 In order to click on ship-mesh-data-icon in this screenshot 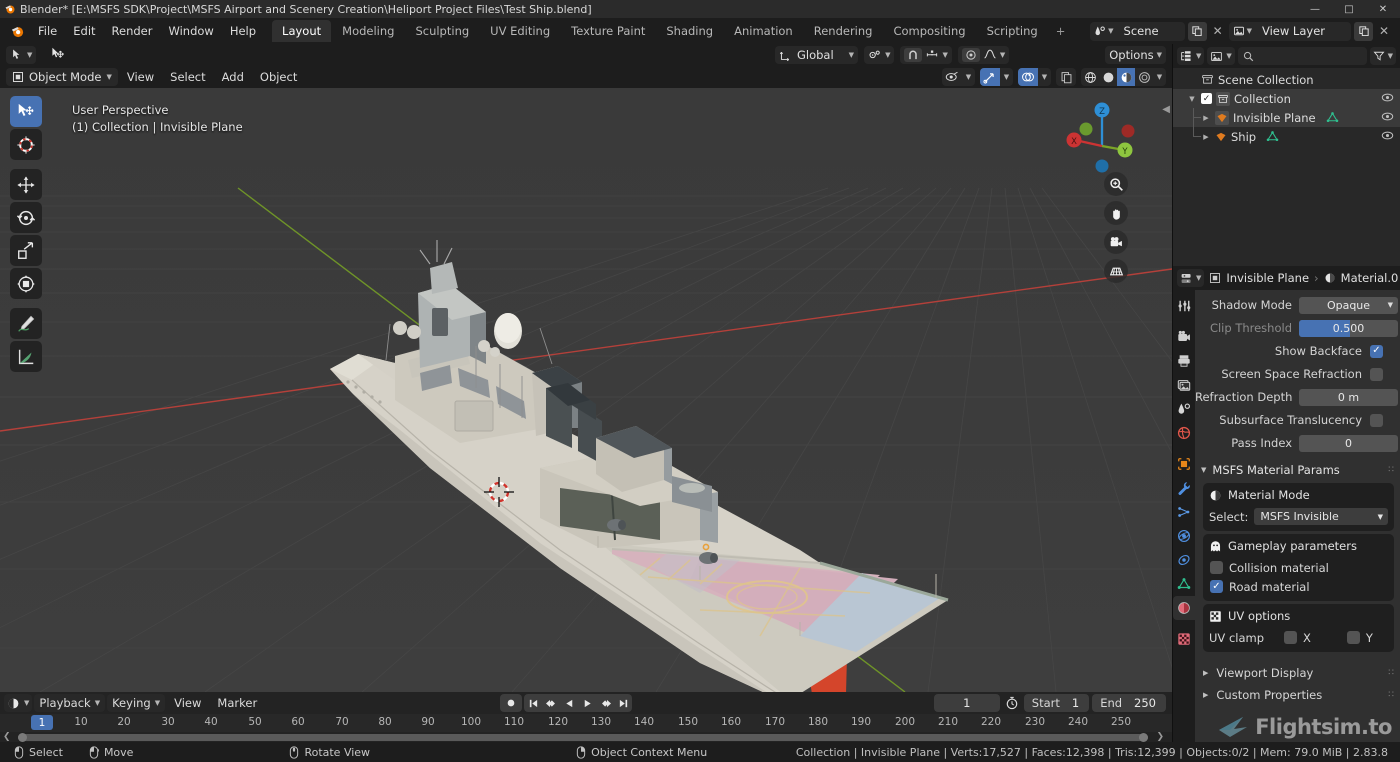, I will do `click(1272, 136)`.